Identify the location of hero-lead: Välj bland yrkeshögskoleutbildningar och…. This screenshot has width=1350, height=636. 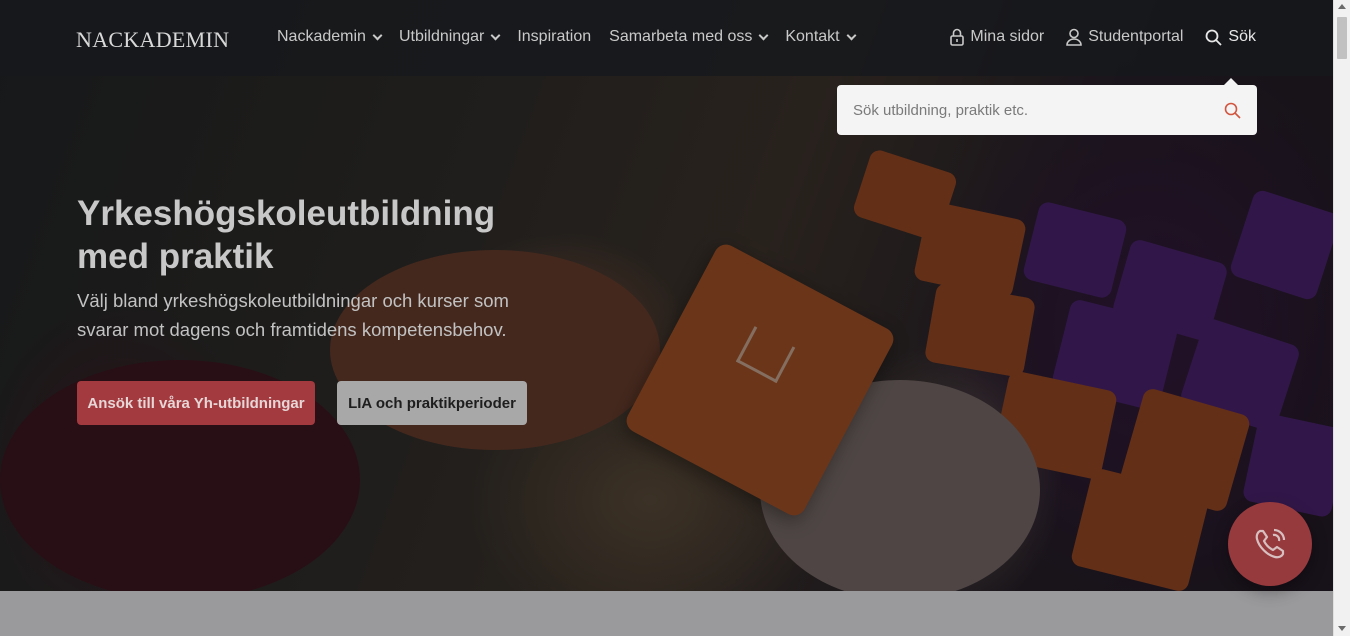
(312, 315).